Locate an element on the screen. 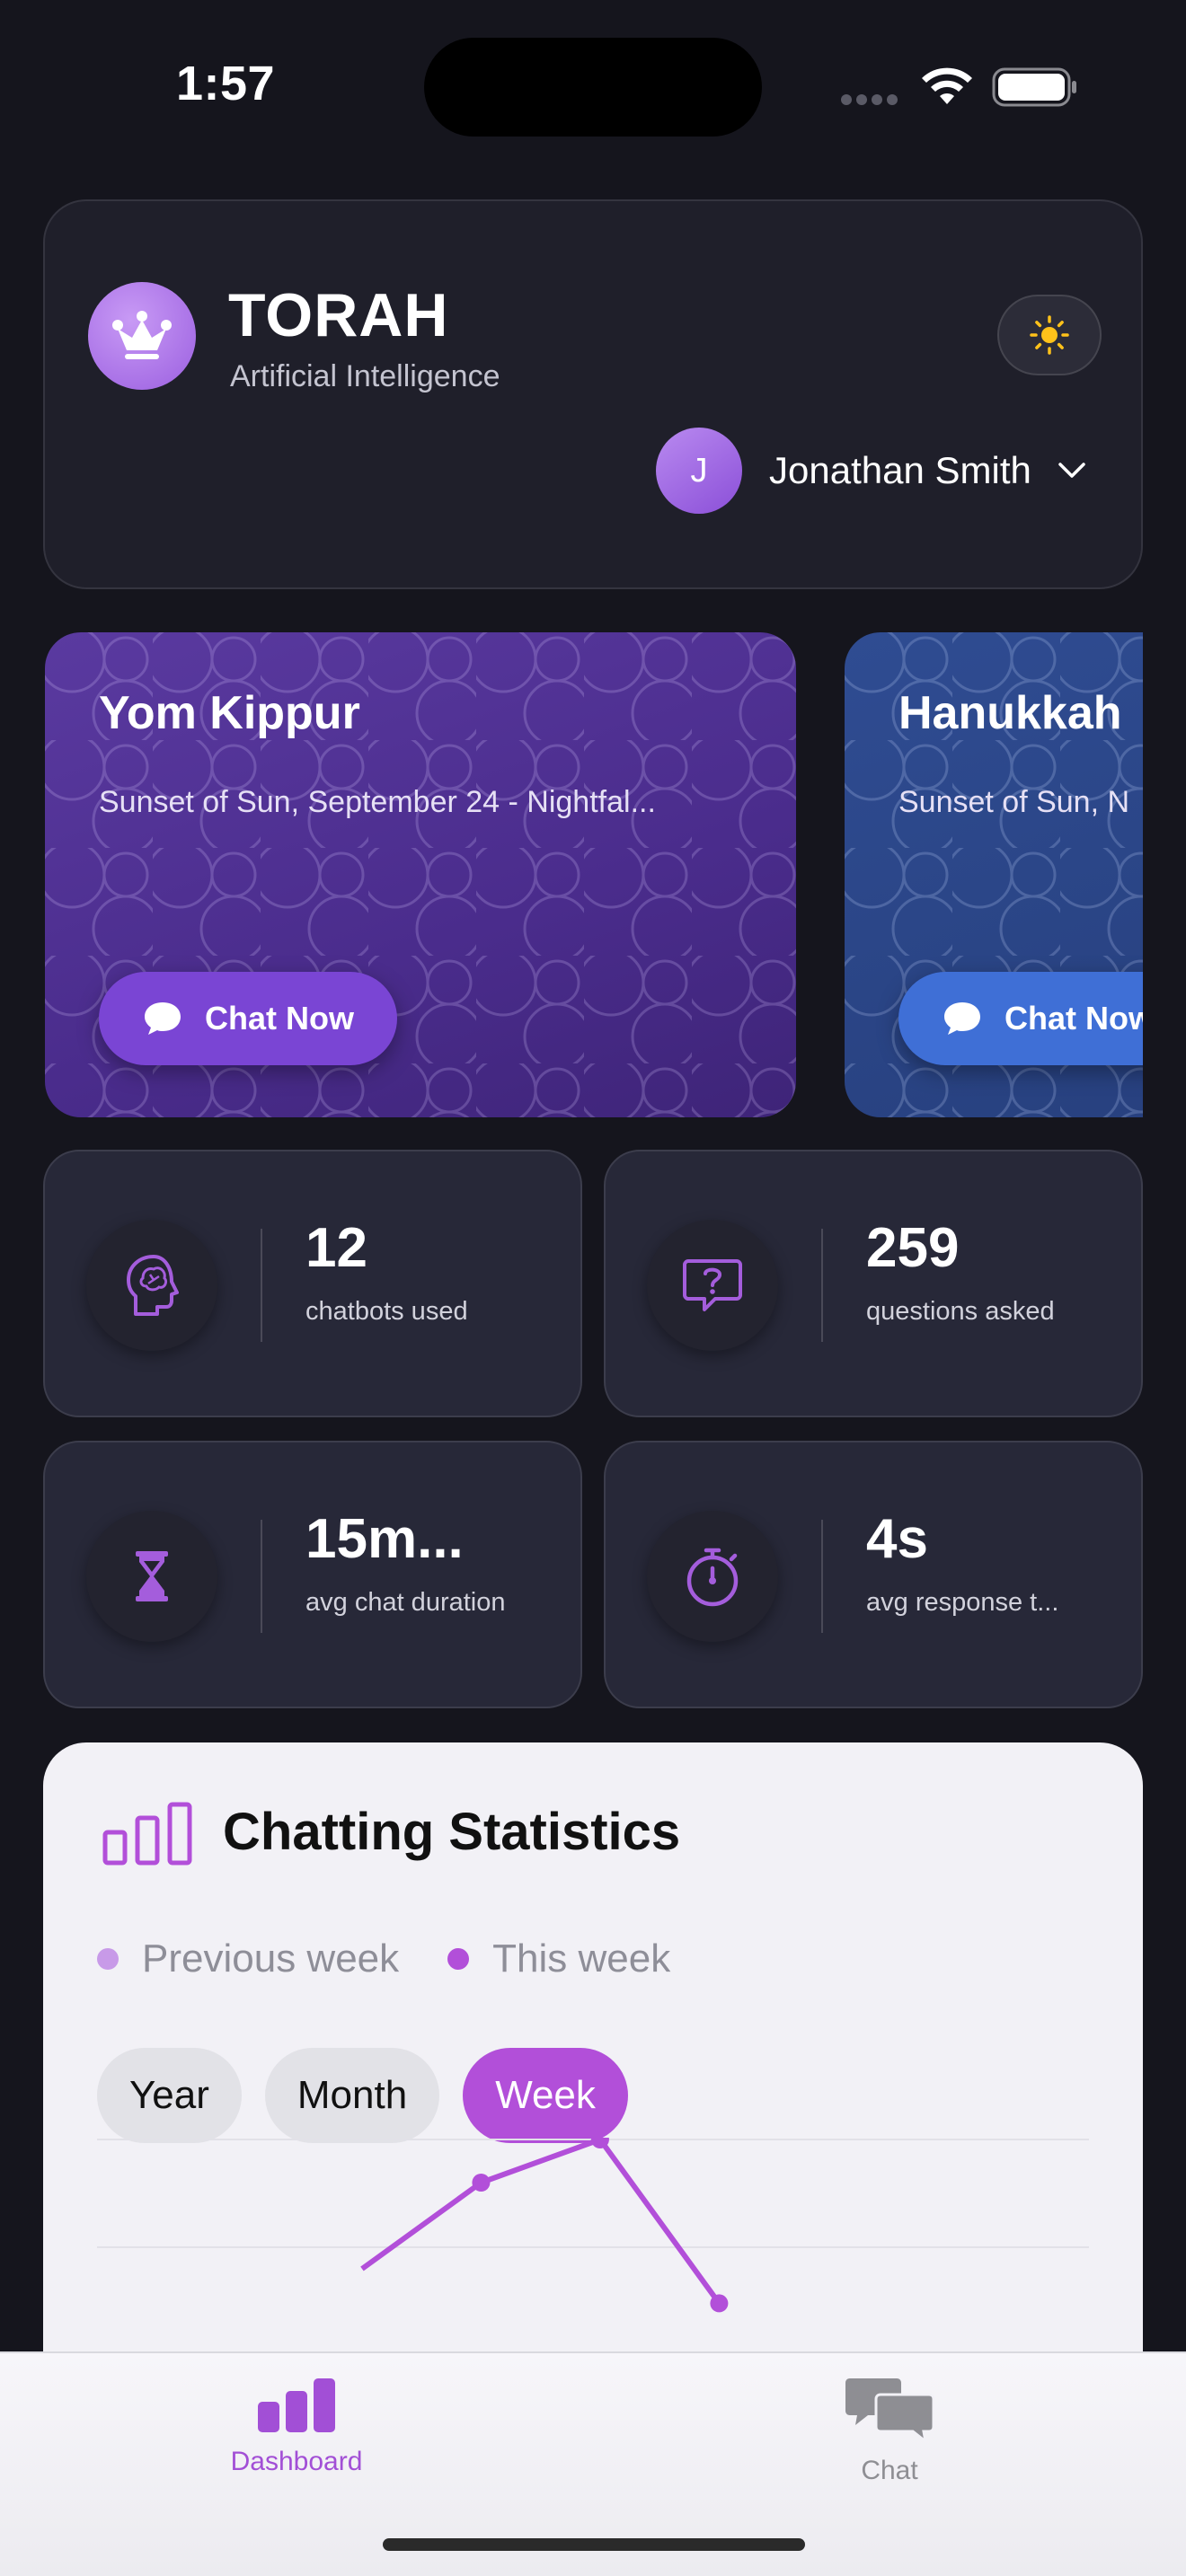 The width and height of the screenshot is (1186, 2576). chat-now-button: Chat Now is located at coordinates (248, 1018).